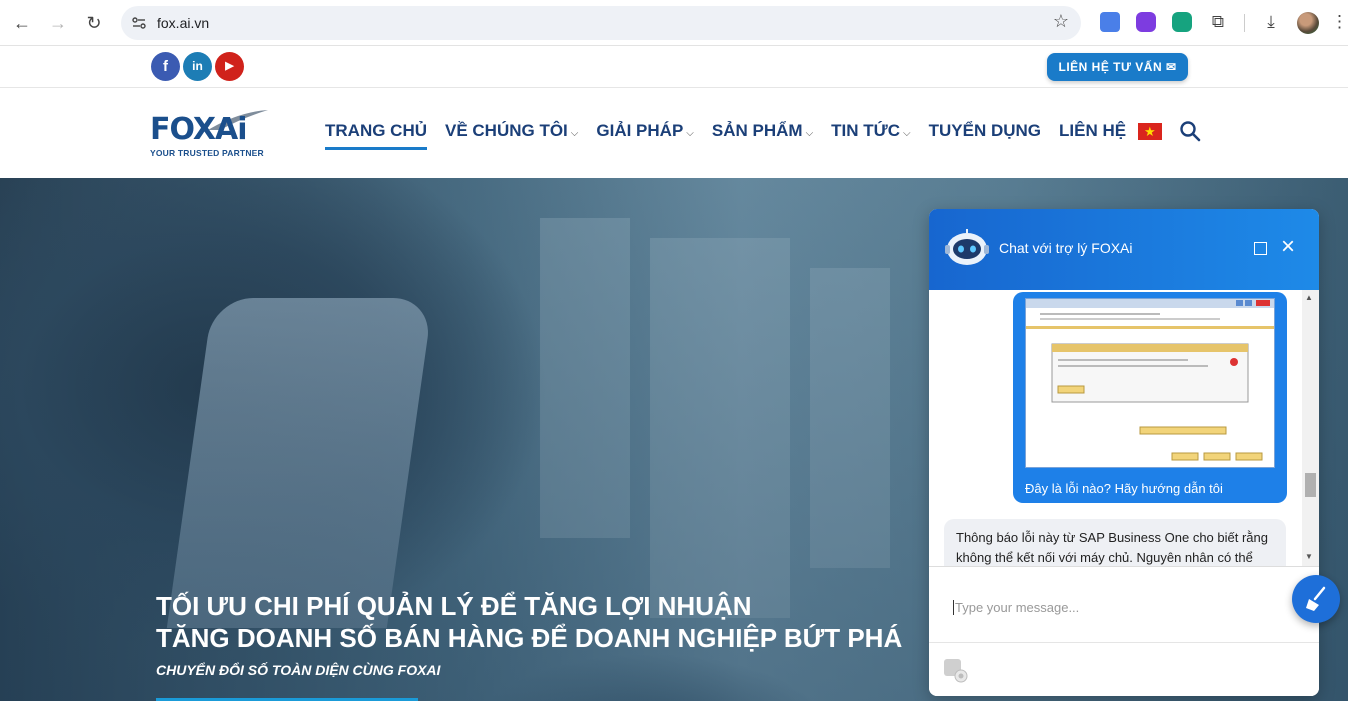 The height and width of the screenshot is (701, 1348). I want to click on browser-toolbar: ← → ↻ fox.ai.vn ☆ ⧉ ⤓ ⋮, so click(674, 23).